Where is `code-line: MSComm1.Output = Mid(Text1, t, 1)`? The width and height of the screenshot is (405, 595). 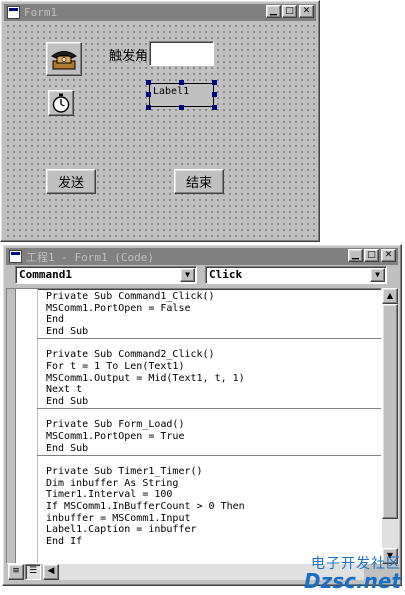
code-line: MSComm1.Output = Mid(Text1, t, 1) is located at coordinates (145, 378).